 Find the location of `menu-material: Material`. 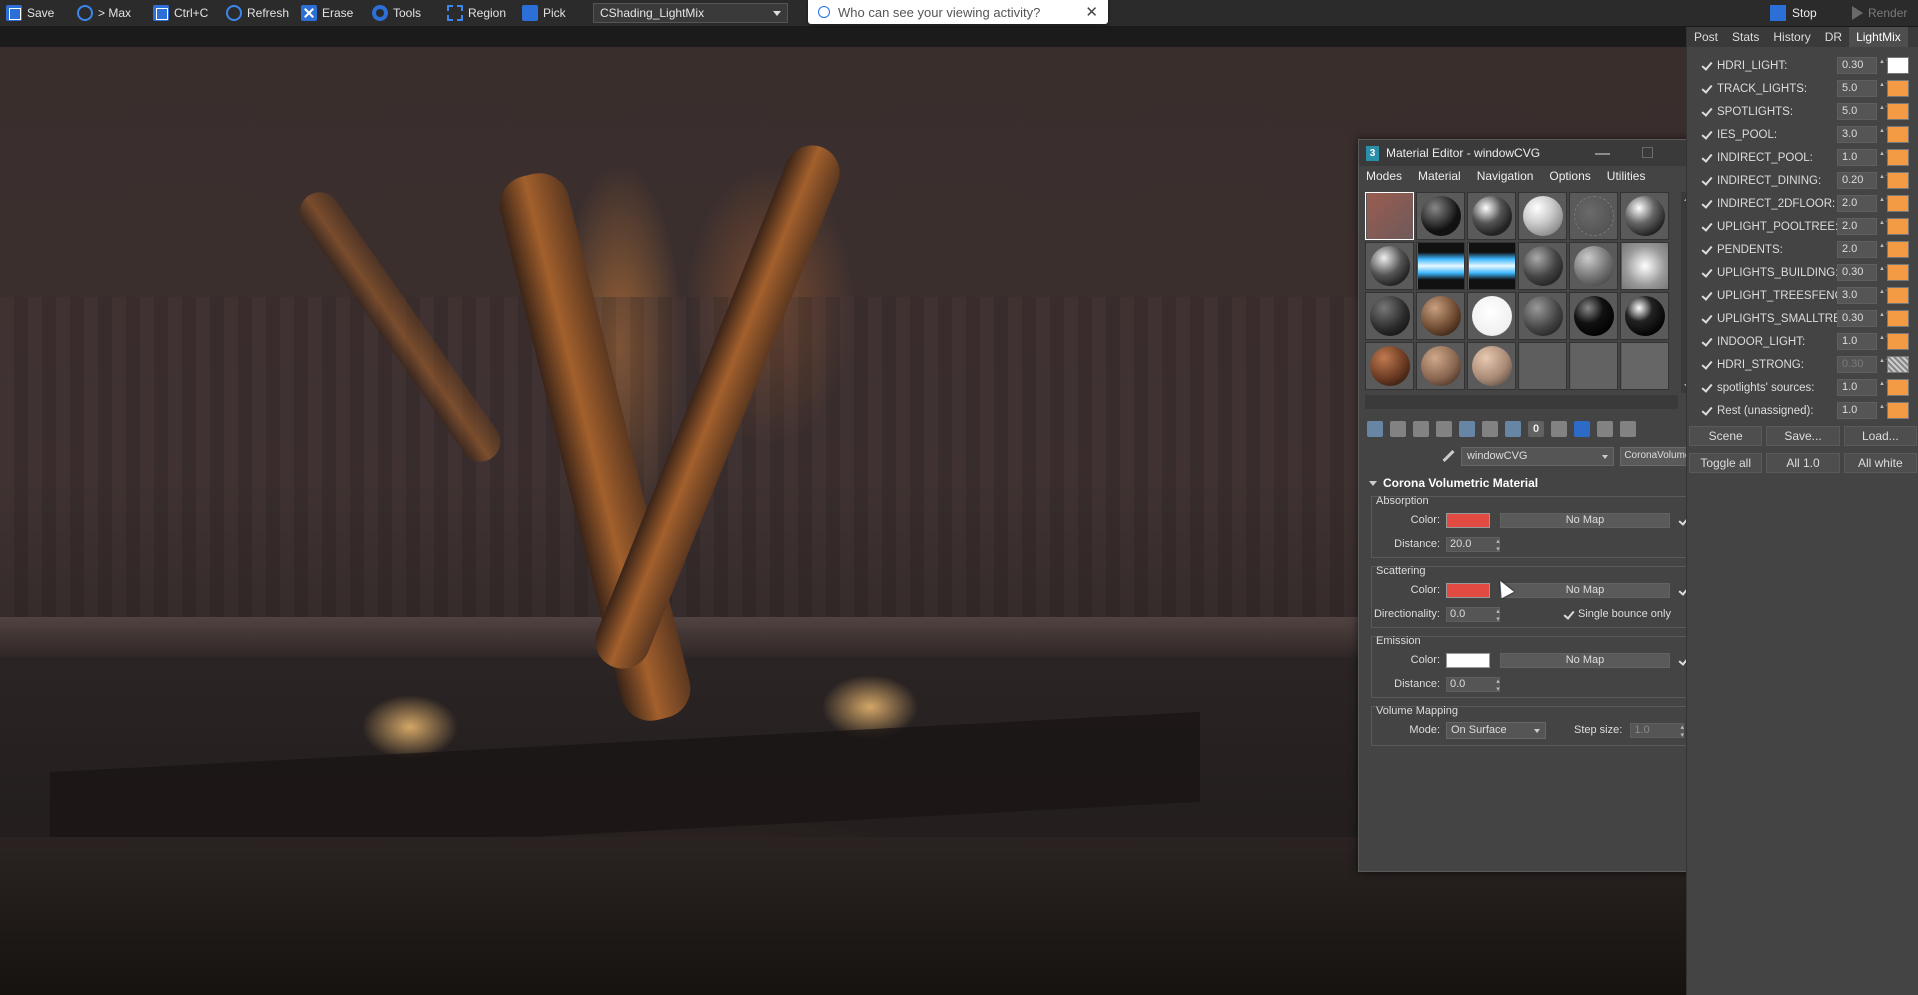

menu-material: Material is located at coordinates (1439, 176).